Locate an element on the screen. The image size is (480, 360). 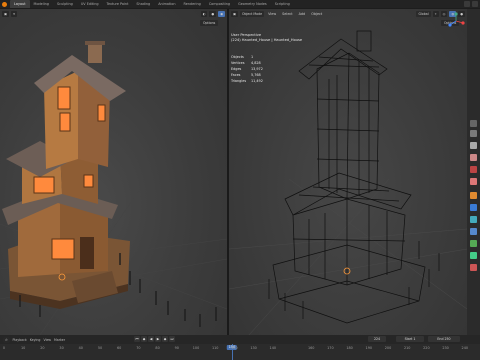
world-props-icon is located at coordinates (473, 181).